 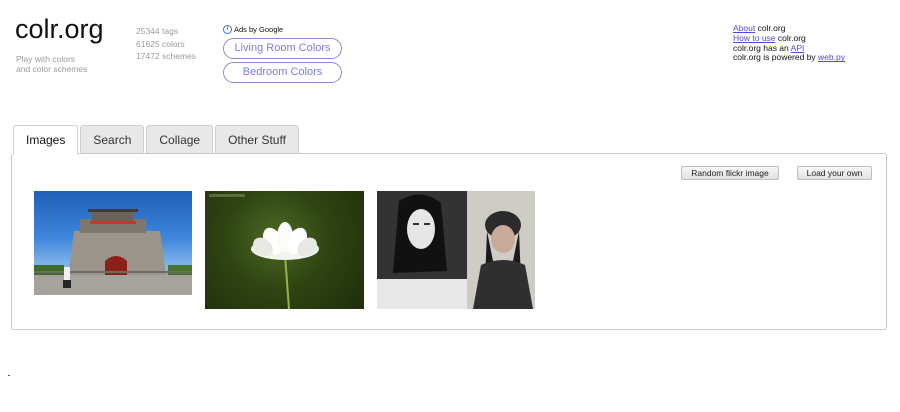 I want to click on tagline-line-2: and color schemes, so click(x=52, y=69).